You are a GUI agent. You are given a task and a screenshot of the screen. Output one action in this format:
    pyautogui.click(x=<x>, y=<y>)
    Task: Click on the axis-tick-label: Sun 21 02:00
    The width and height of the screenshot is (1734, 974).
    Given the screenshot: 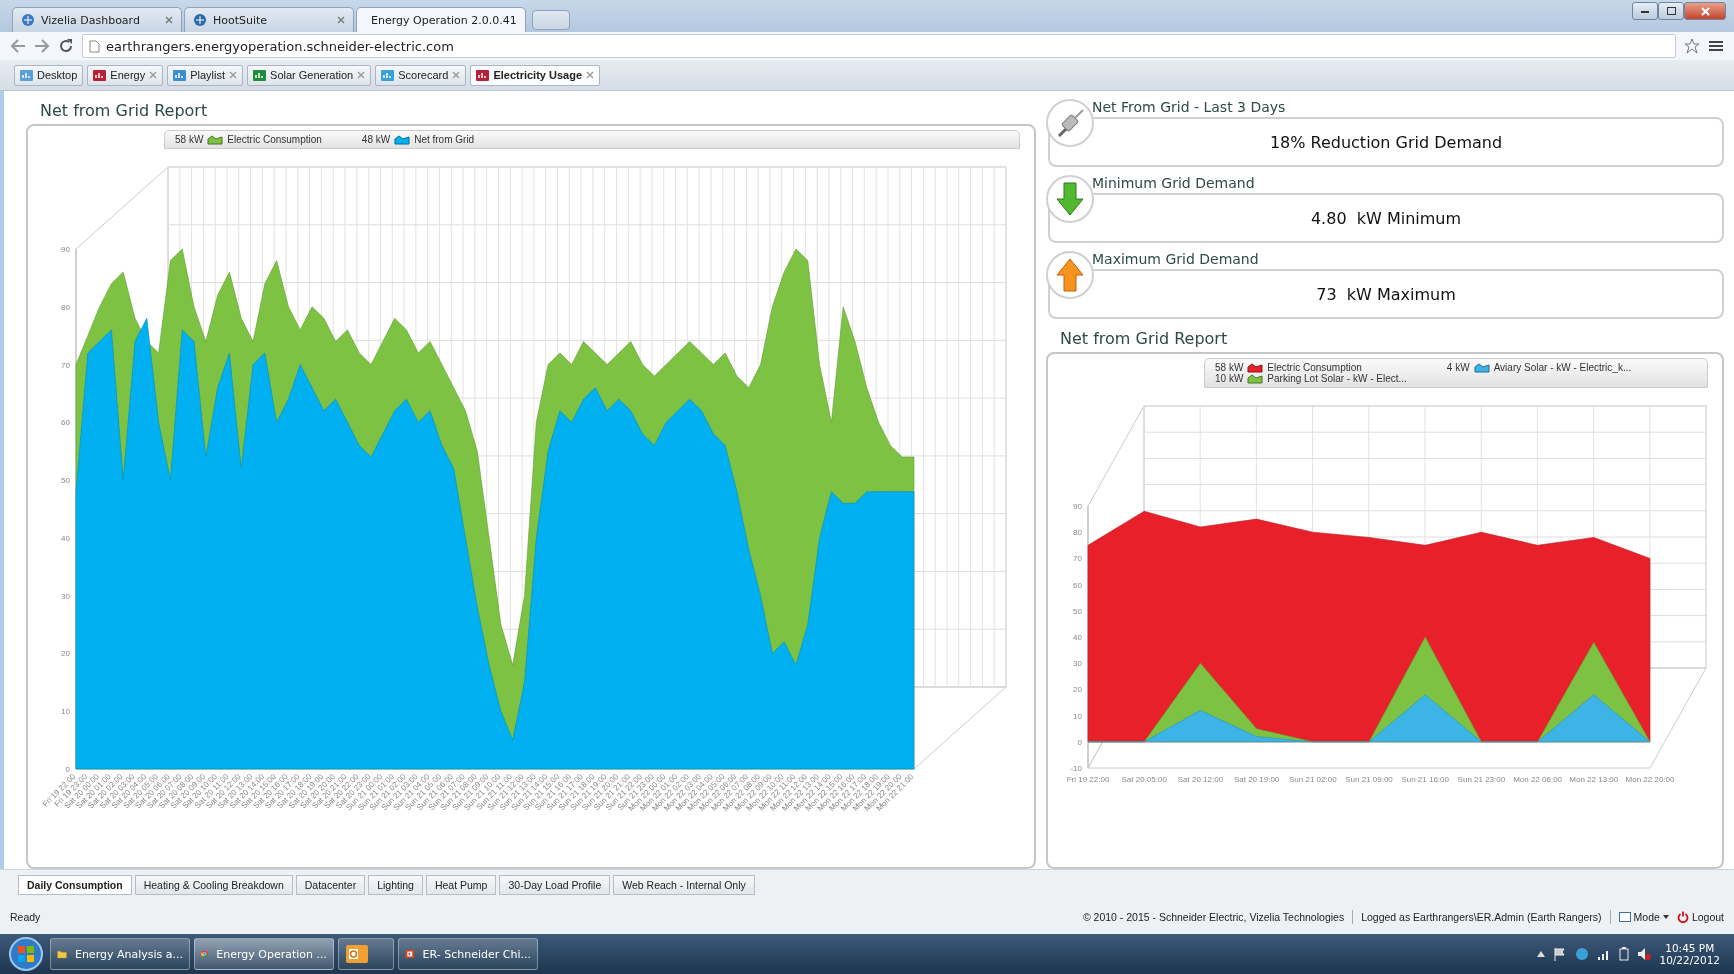 What is the action you would take?
    pyautogui.click(x=1313, y=779)
    